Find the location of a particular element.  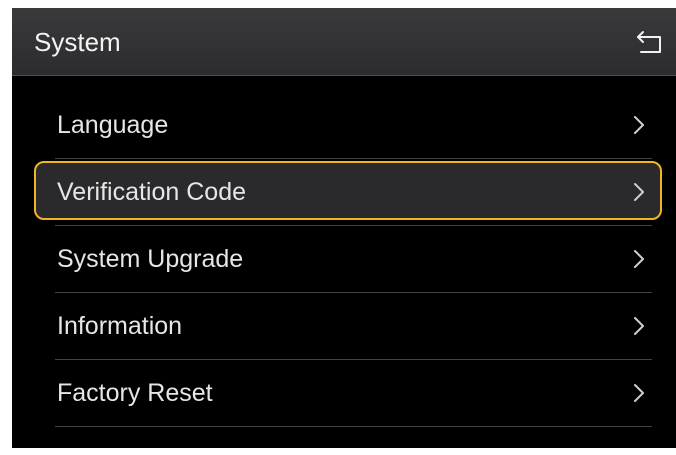

page-title: System is located at coordinates (77, 42).